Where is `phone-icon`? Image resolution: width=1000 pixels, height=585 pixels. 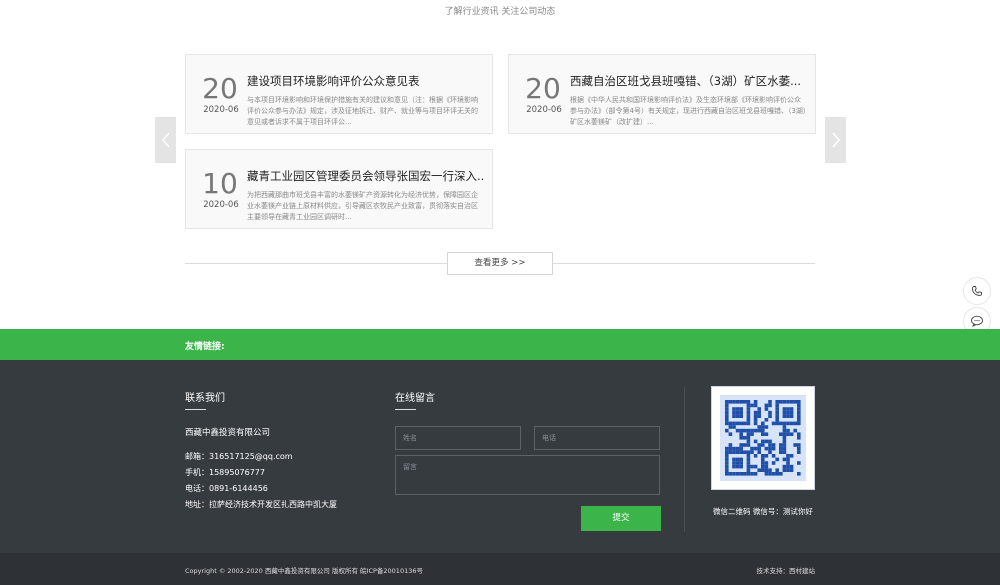
phone-icon is located at coordinates (977, 291).